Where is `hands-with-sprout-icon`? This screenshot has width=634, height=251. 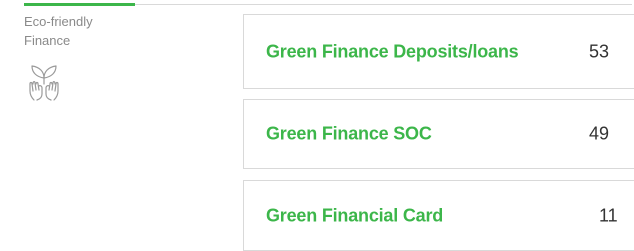 hands-with-sprout-icon is located at coordinates (44, 83).